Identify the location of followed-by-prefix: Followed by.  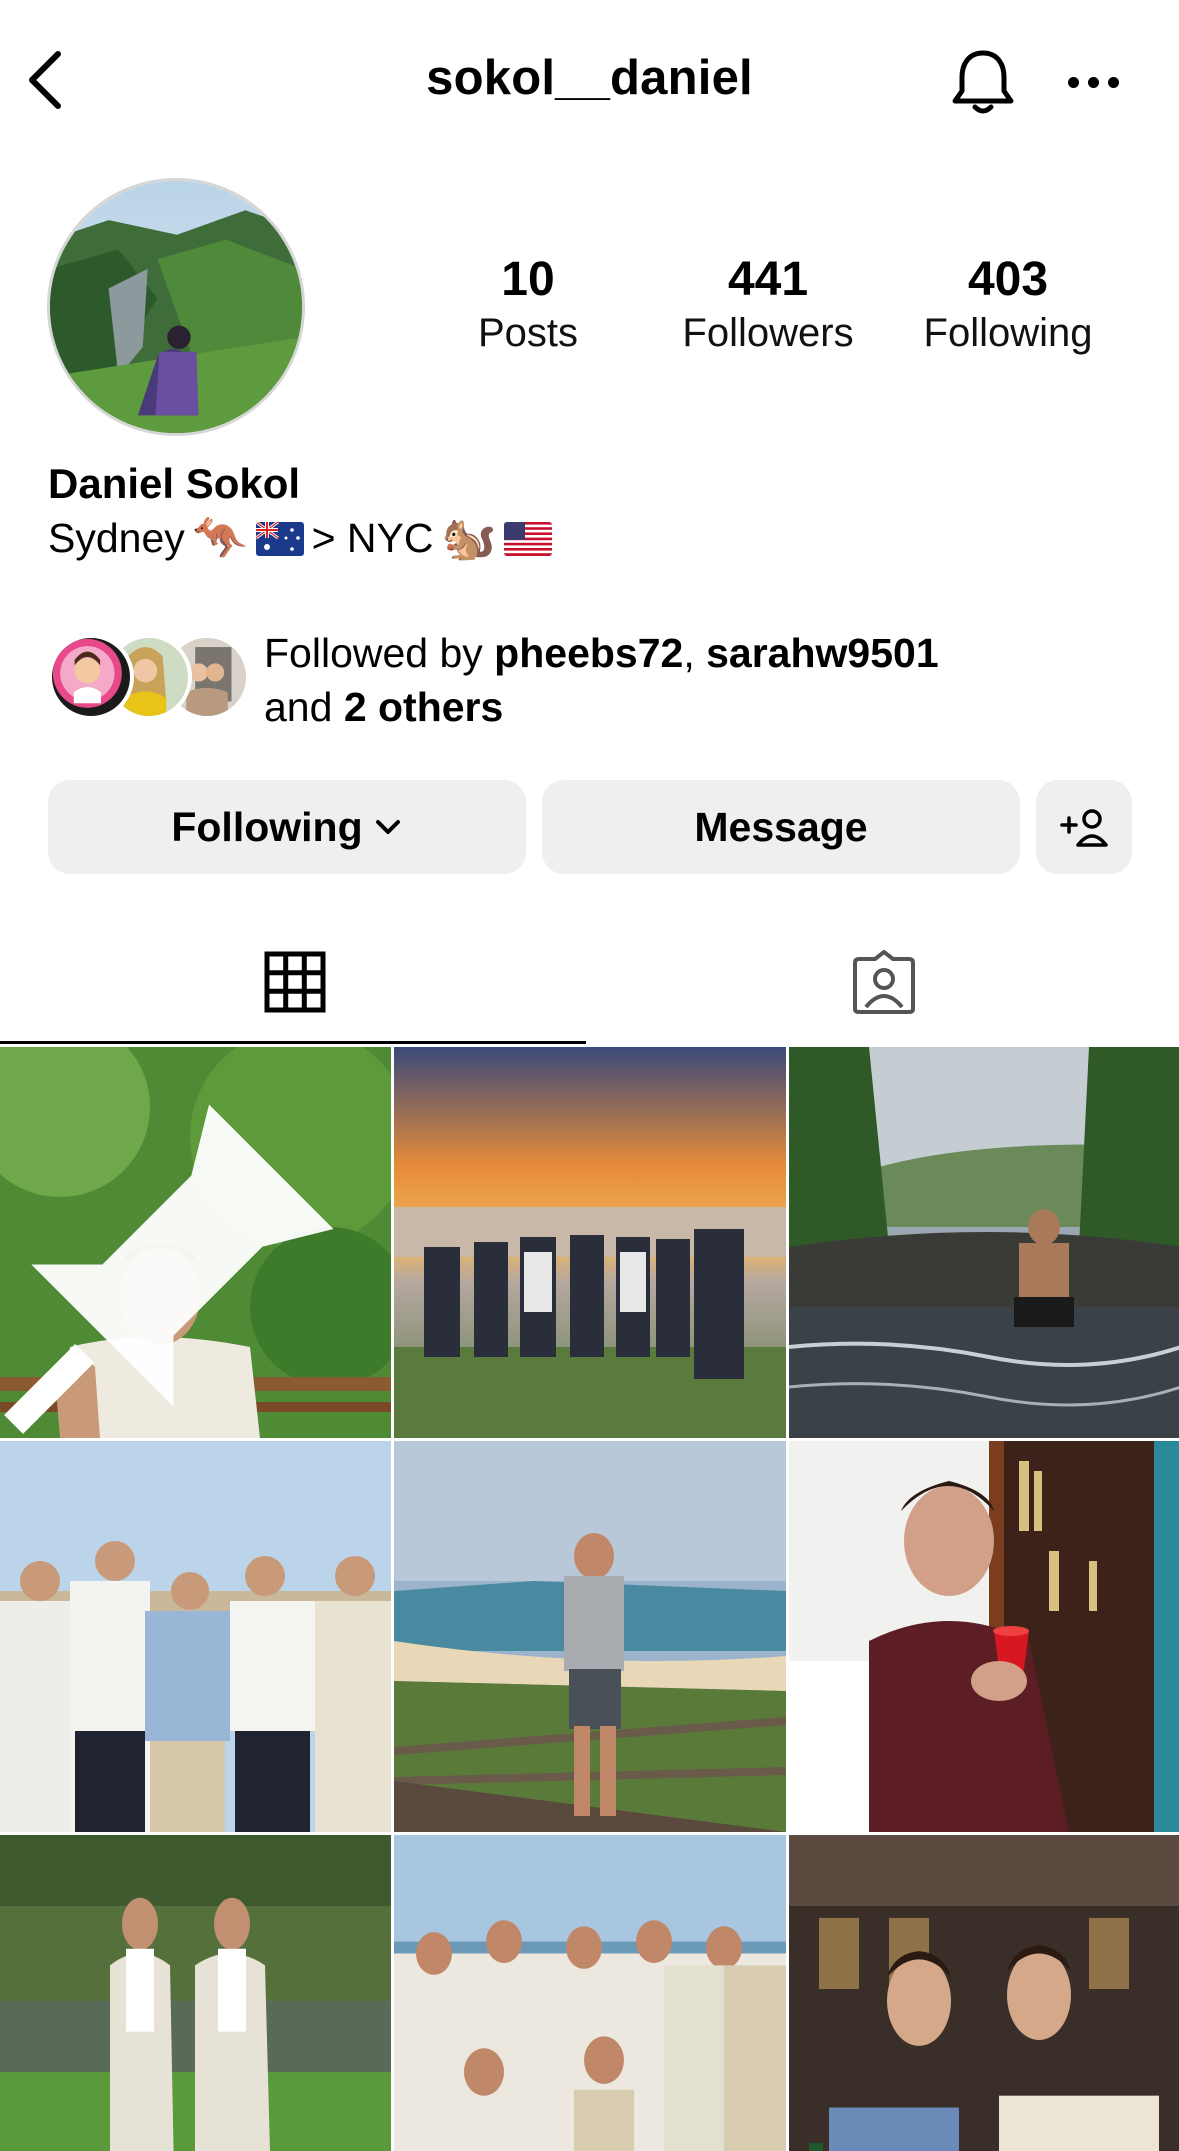
(379, 653).